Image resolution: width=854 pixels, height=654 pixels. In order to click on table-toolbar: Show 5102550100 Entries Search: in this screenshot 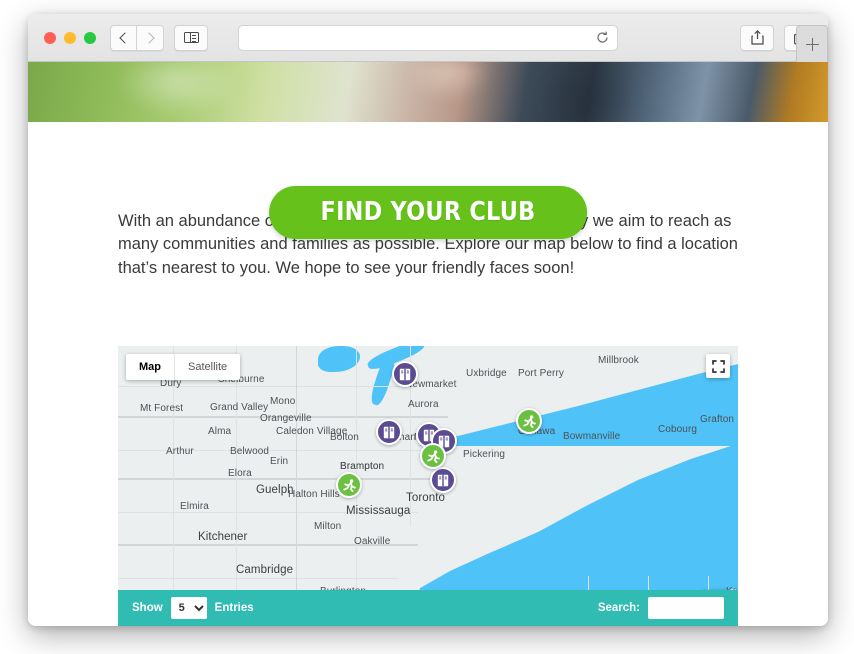, I will do `click(428, 608)`.